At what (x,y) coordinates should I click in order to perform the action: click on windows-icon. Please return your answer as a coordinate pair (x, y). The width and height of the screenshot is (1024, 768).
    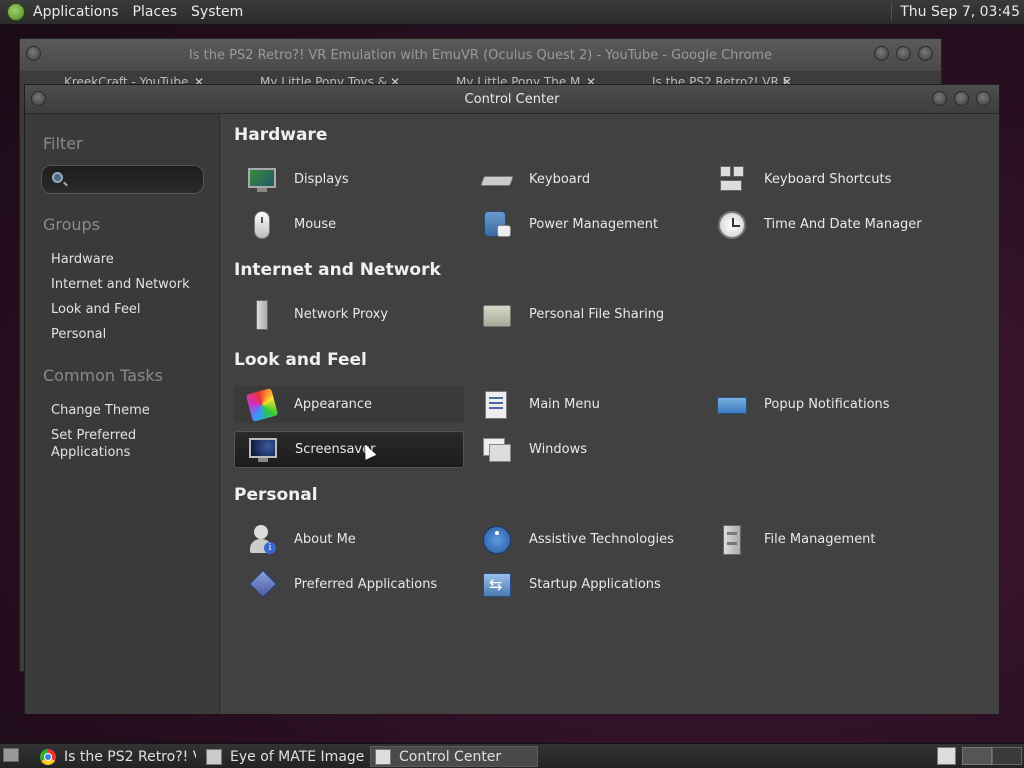
    Looking at the image, I should click on (497, 450).